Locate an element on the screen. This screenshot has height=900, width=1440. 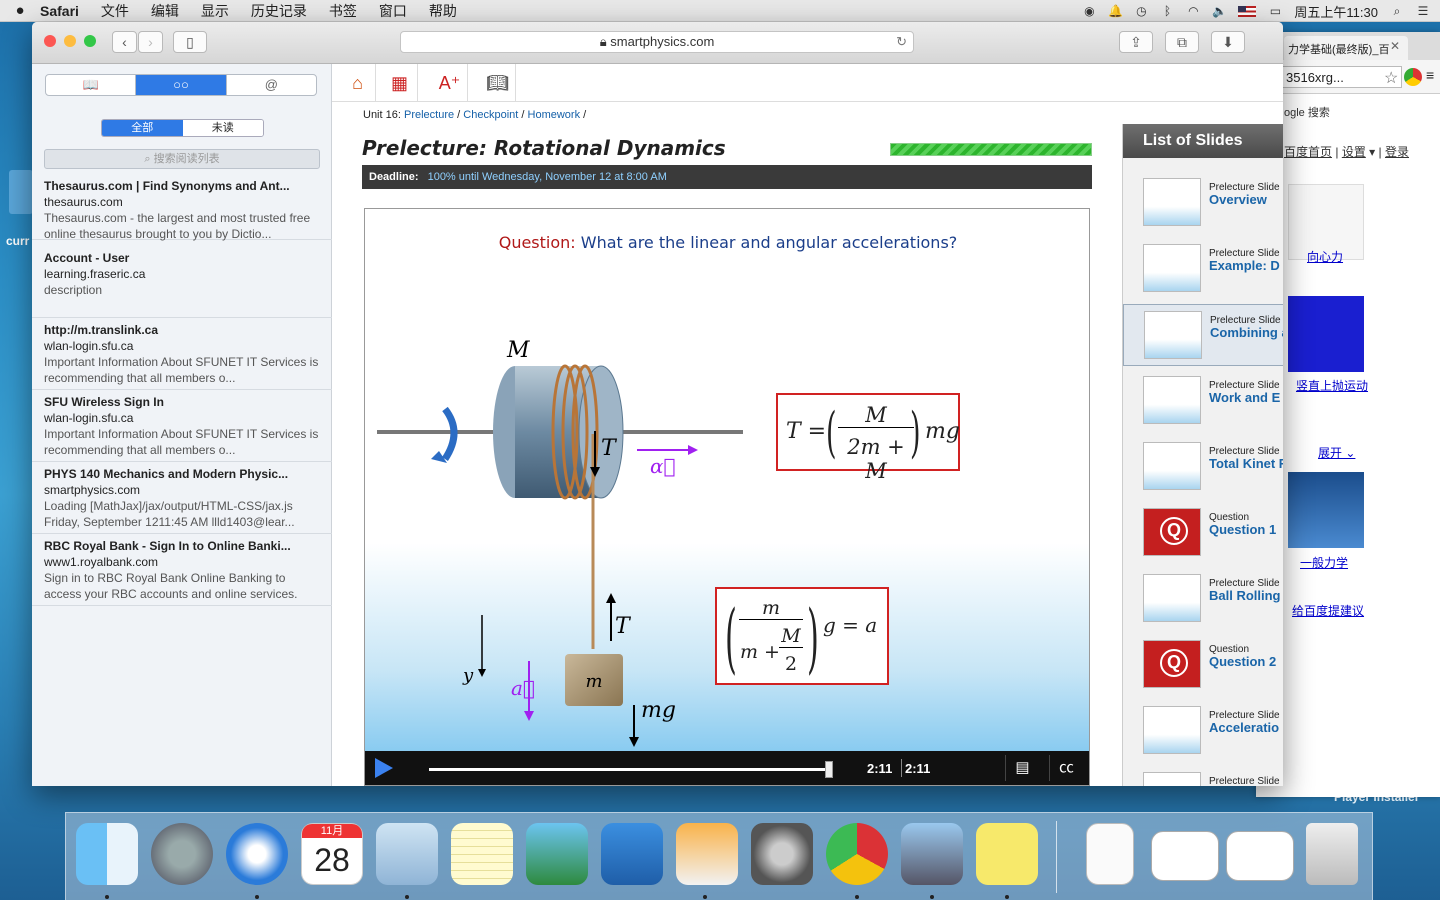
reading-list-tab-icon: ○○ is located at coordinates (181, 85).